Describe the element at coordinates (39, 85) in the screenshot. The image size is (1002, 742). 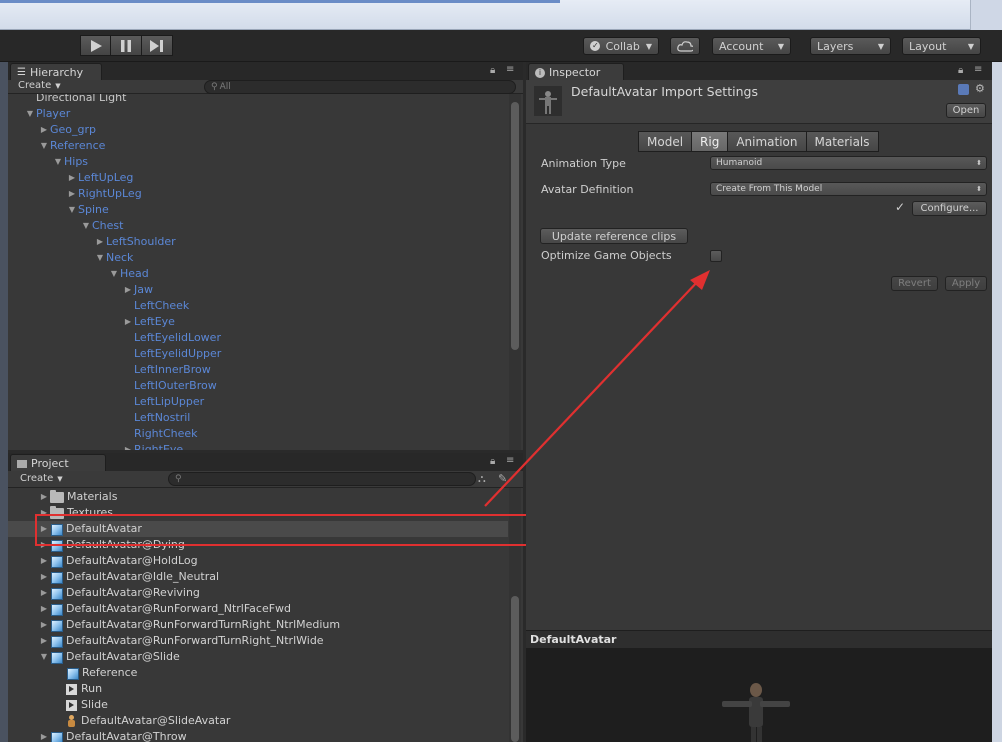
I see `hierarchy-create-button: Create ▼` at that location.